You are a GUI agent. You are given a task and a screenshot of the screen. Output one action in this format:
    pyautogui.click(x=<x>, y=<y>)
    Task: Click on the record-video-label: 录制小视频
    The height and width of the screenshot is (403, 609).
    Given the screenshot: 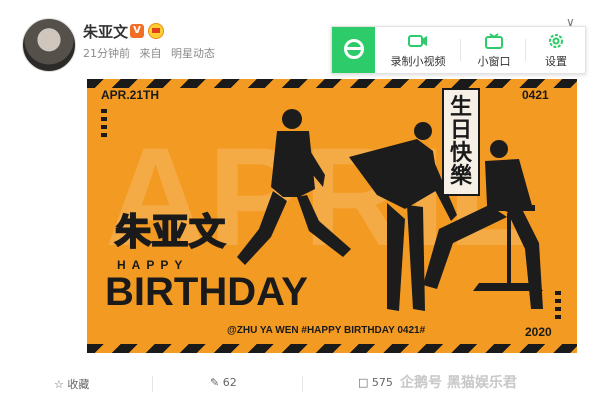 What is the action you would take?
    pyautogui.click(x=418, y=61)
    